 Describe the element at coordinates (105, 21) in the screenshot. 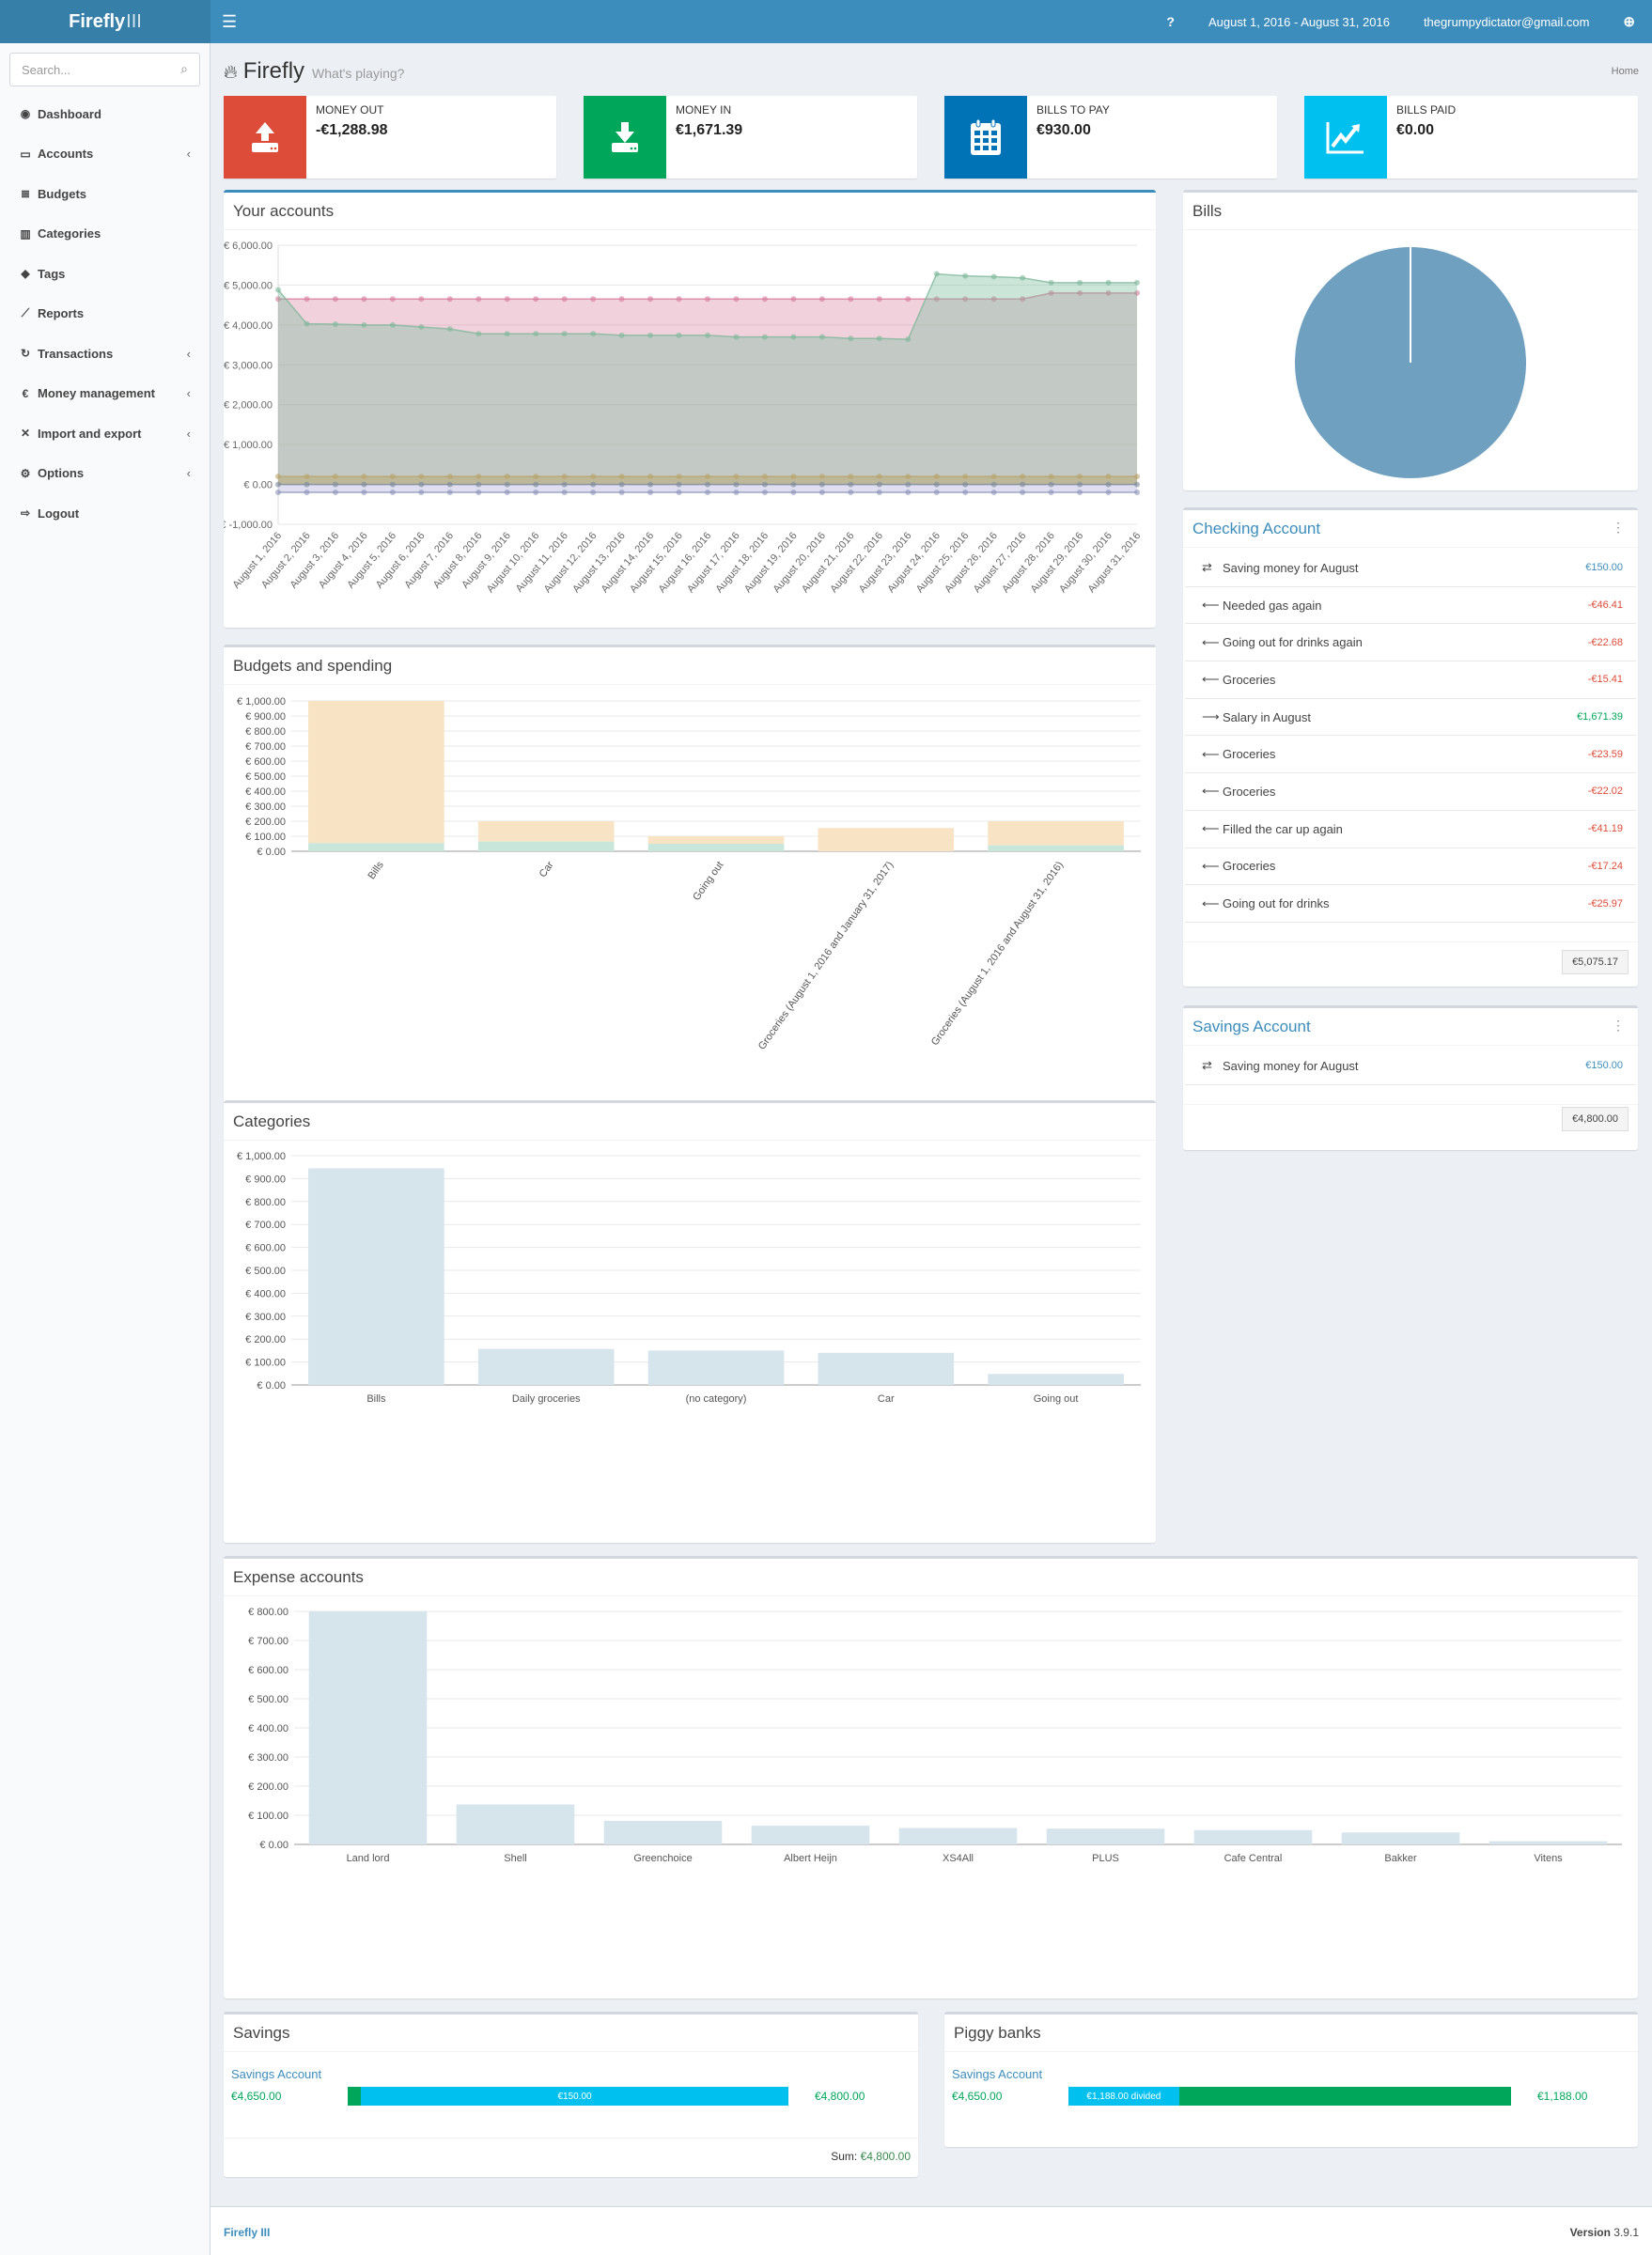

I see `app-logo: Firefly III` at that location.